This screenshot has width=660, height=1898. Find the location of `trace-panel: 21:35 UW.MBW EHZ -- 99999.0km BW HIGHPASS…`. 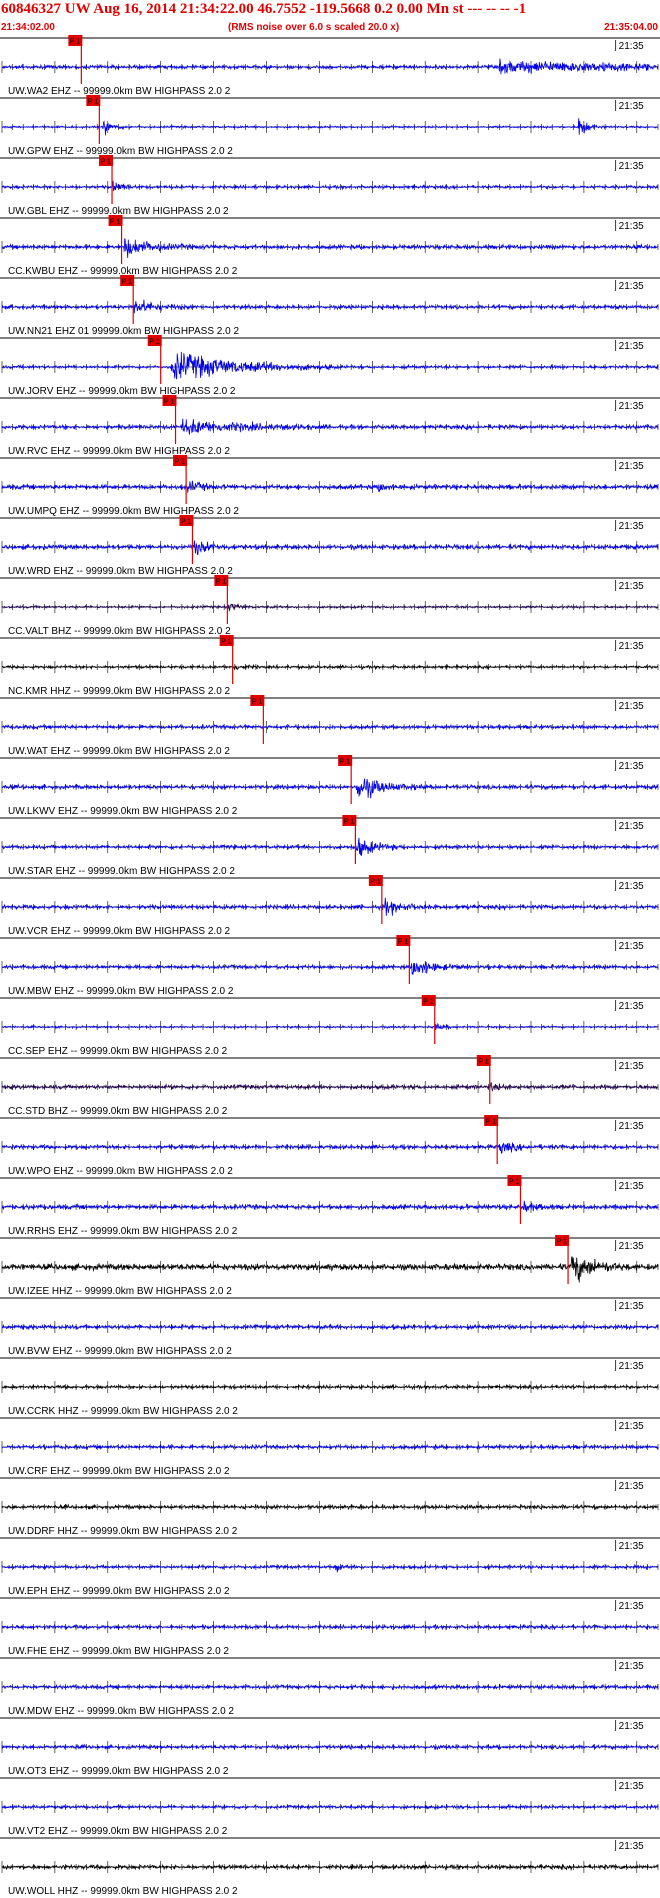

trace-panel: 21:35 UW.MBW EHZ -- 99999.0km BW HIGHPASS… is located at coordinates (330, 966).